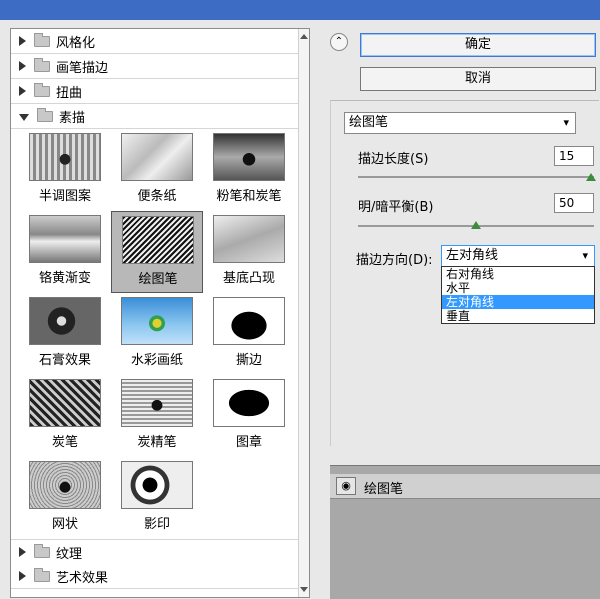 This screenshot has height=599, width=600. Describe the element at coordinates (158, 279) in the screenshot. I see `filter-thumb-label: 绘图笔` at that location.